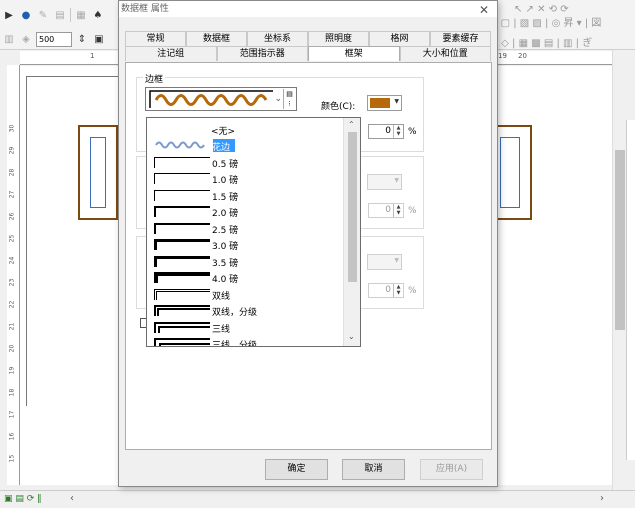 The image size is (635, 508). What do you see at coordinates (12, 436) in the screenshot?
I see `ruler-label: 16` at bounding box center [12, 436].